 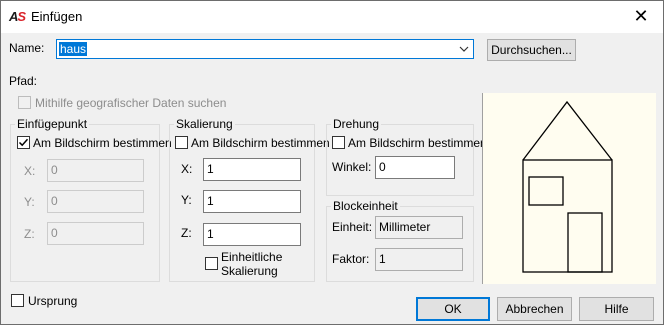 I want to click on factor-field: 1, so click(x=419, y=259).